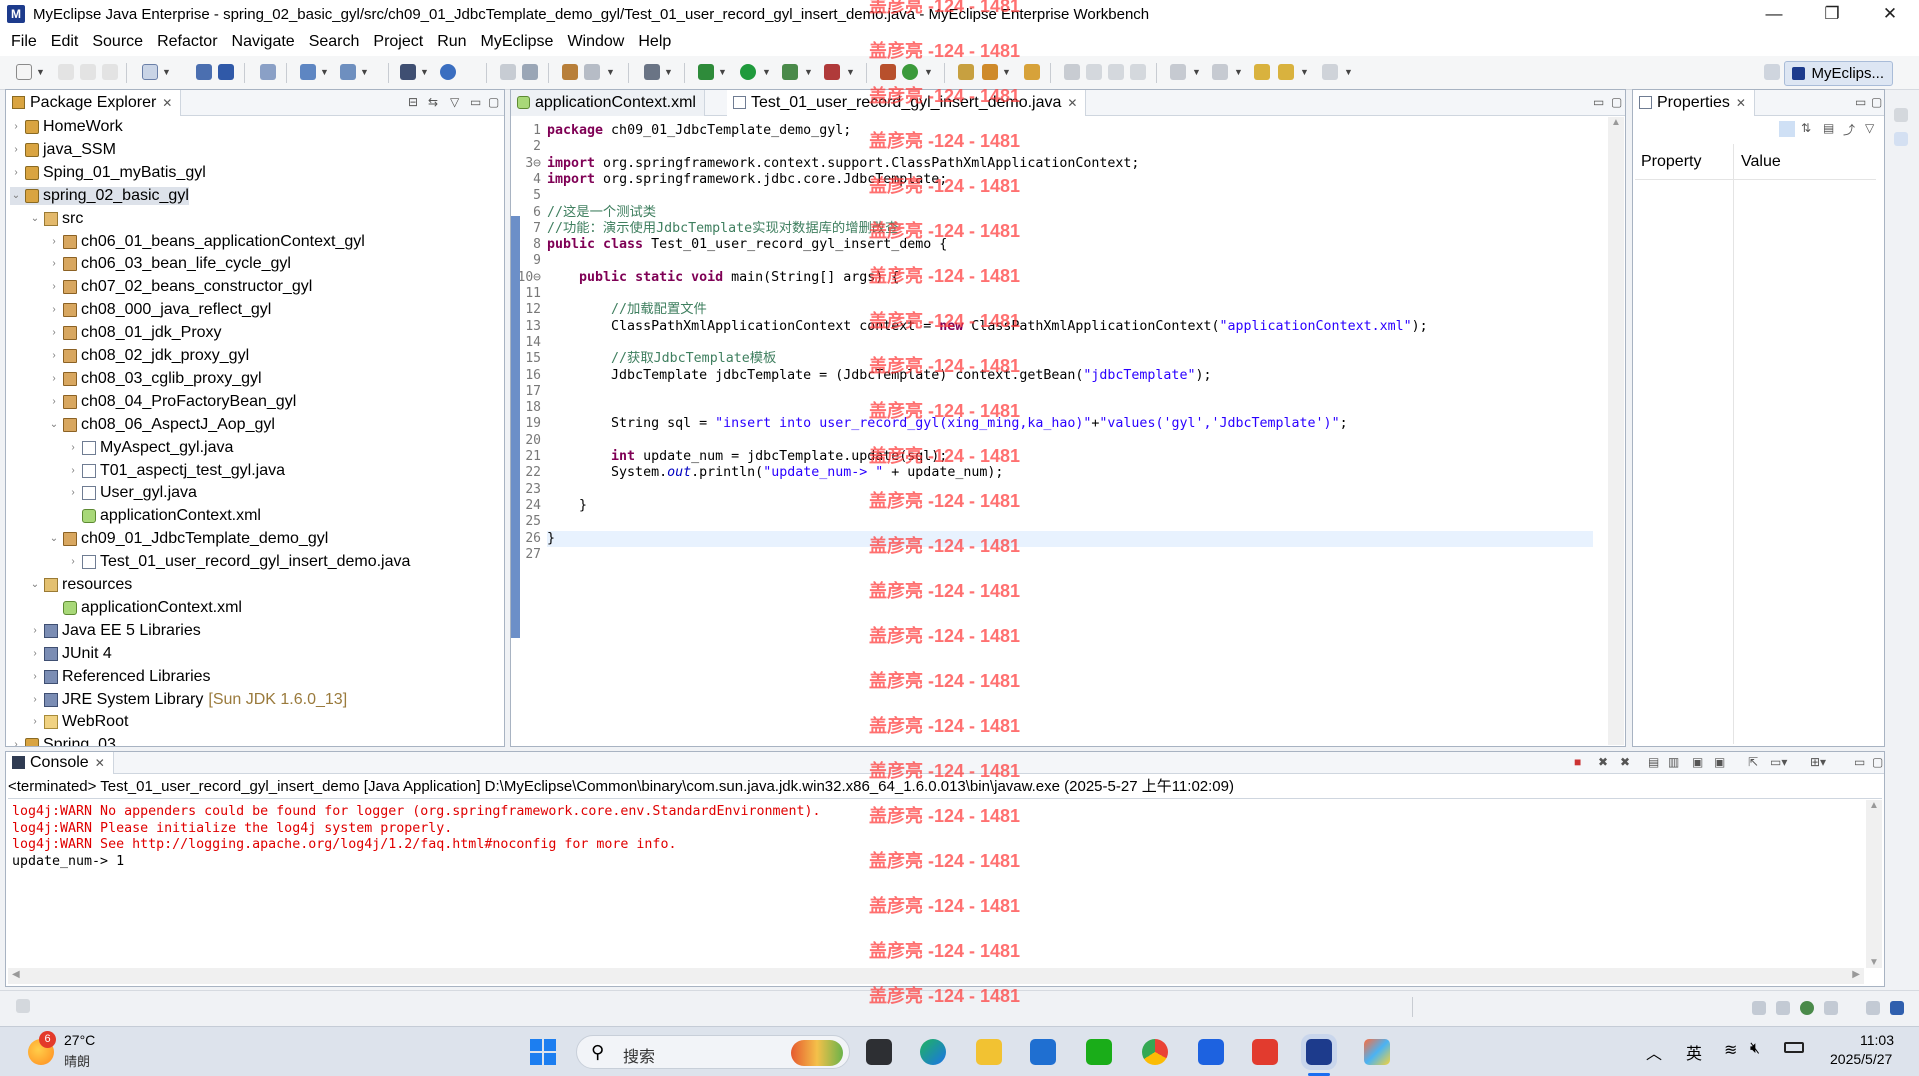 The image size is (1919, 1076). I want to click on tree-item: applicationContext.xml, so click(145, 608).